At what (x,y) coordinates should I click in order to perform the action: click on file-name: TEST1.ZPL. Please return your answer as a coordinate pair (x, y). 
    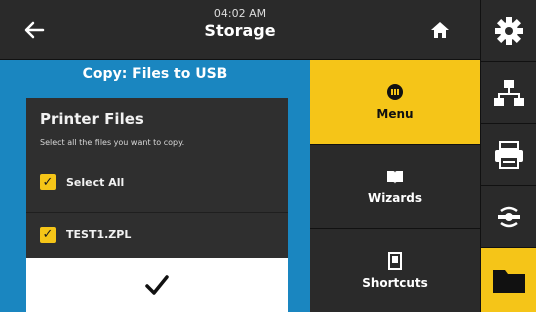
    Looking at the image, I should click on (99, 234).